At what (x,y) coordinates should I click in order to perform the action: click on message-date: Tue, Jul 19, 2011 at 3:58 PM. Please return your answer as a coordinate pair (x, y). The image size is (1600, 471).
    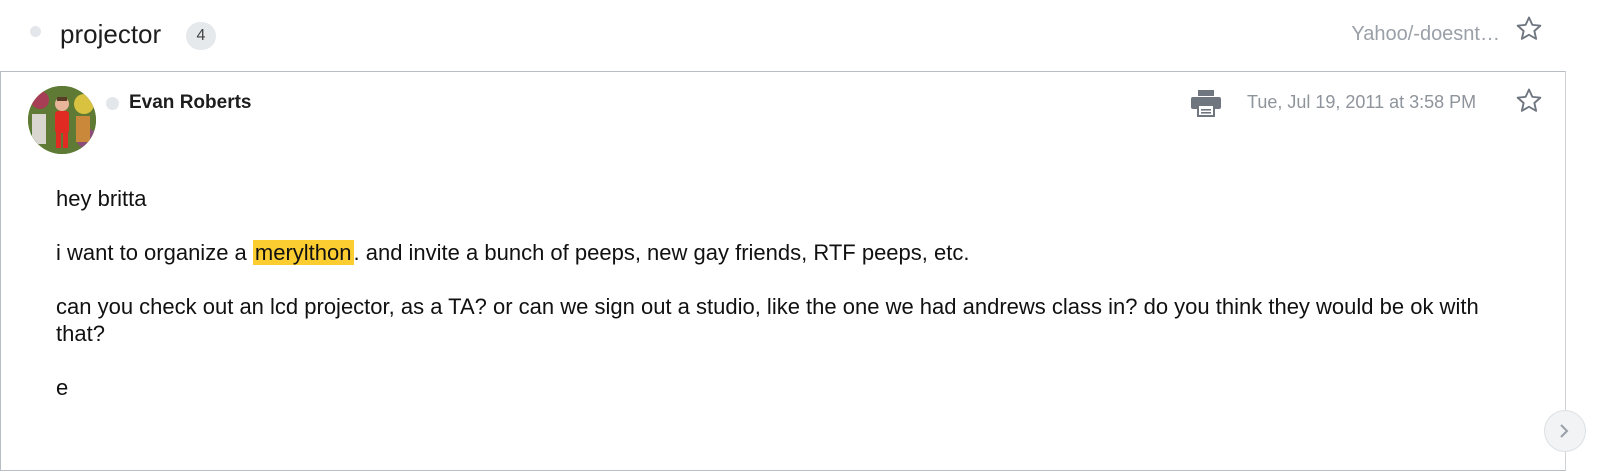
    Looking at the image, I should click on (1362, 102).